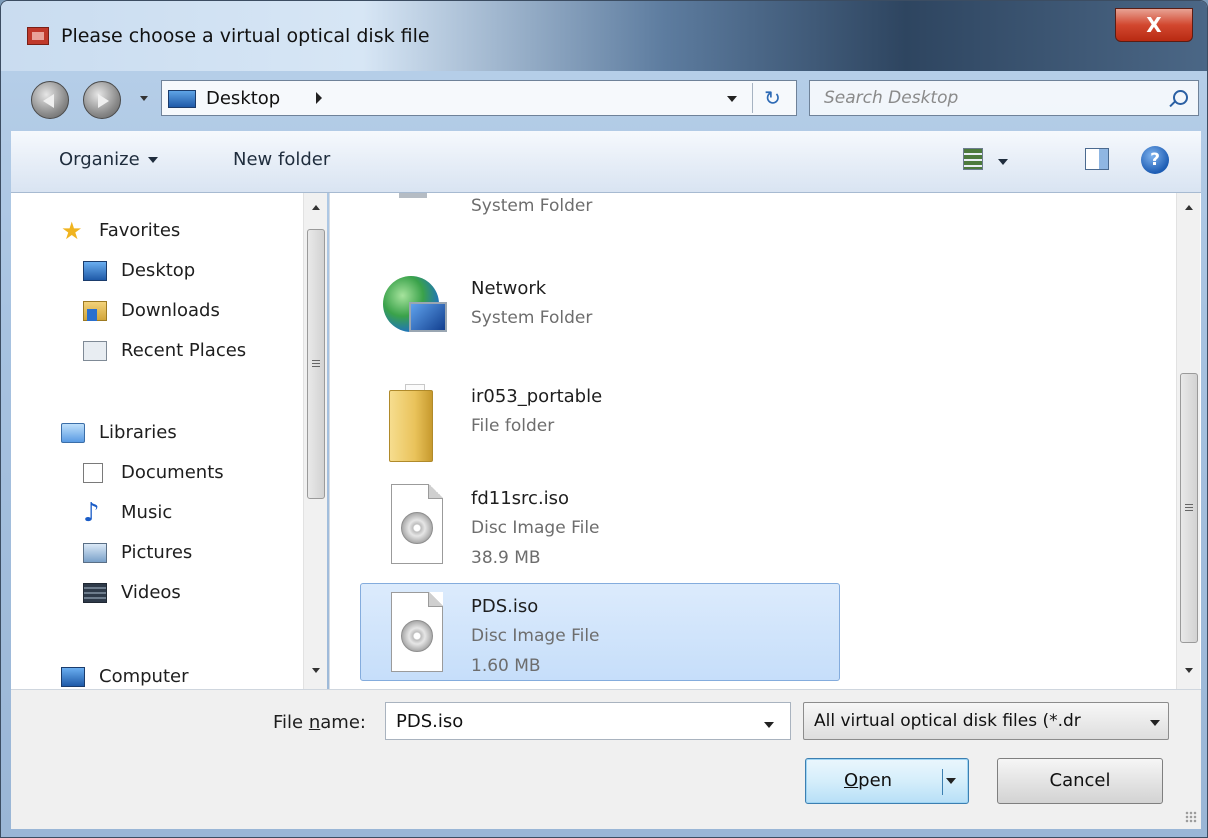  Describe the element at coordinates (411, 426) in the screenshot. I see `folder-body` at that location.